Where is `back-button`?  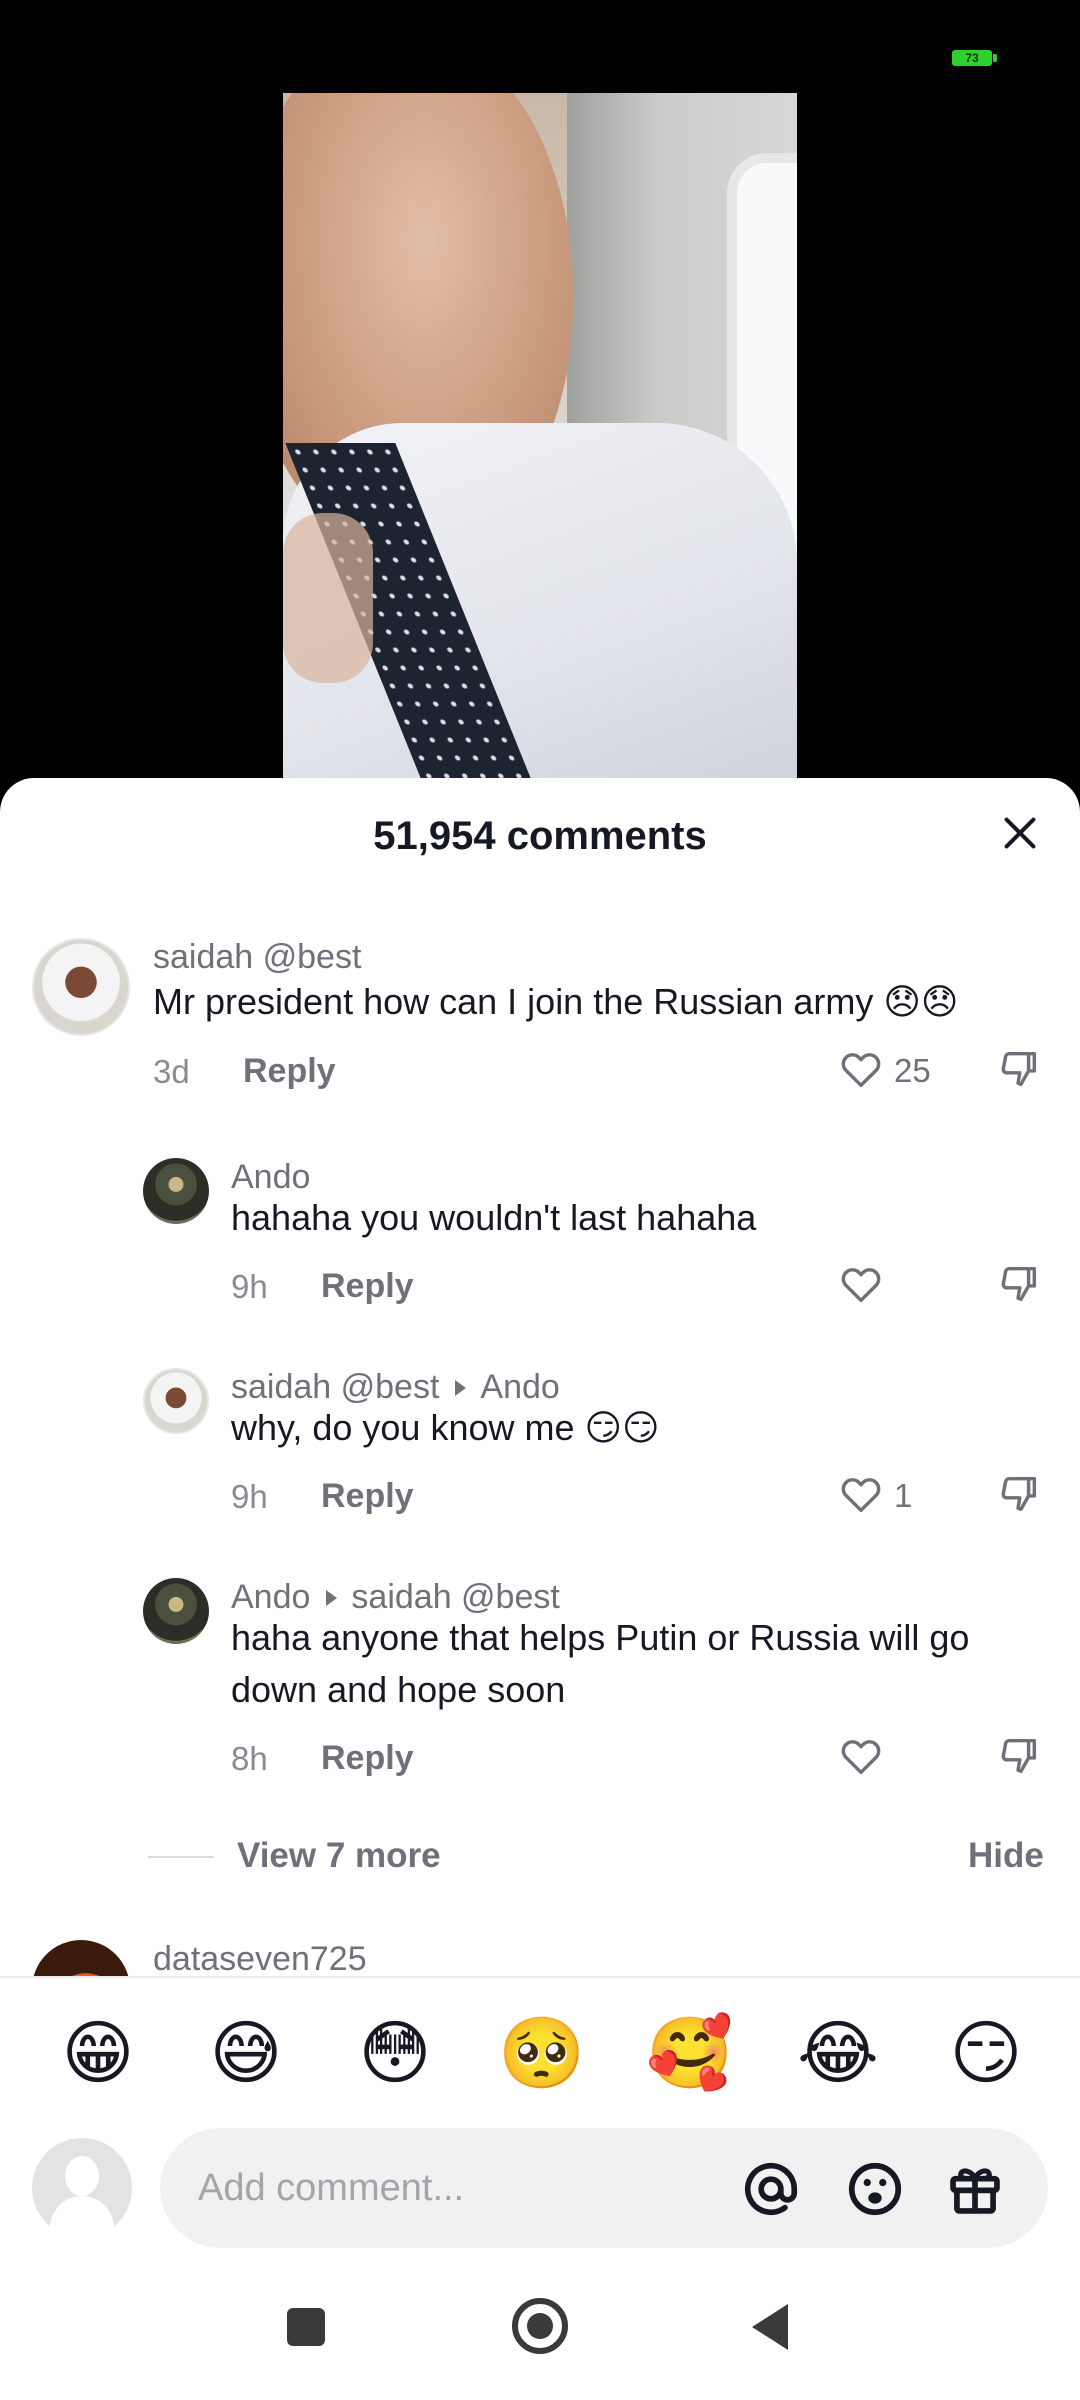
back-button is located at coordinates (770, 2327).